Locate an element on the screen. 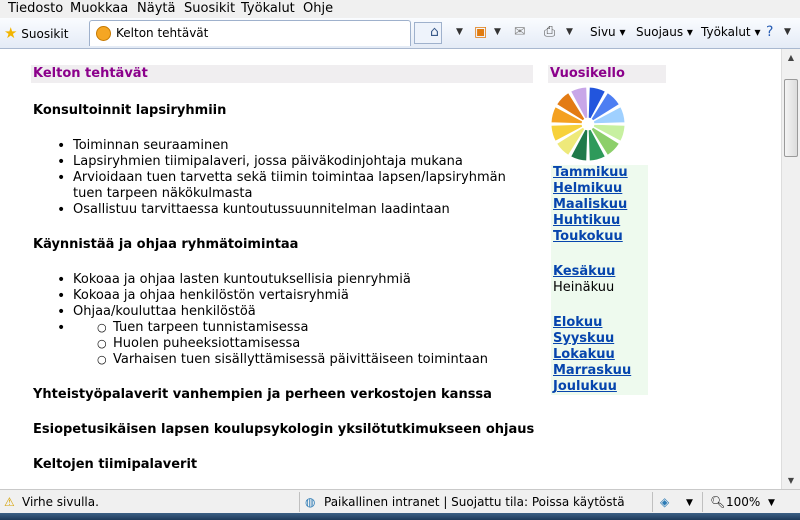  intranet-globe-icon: ◍ is located at coordinates (310, 502).